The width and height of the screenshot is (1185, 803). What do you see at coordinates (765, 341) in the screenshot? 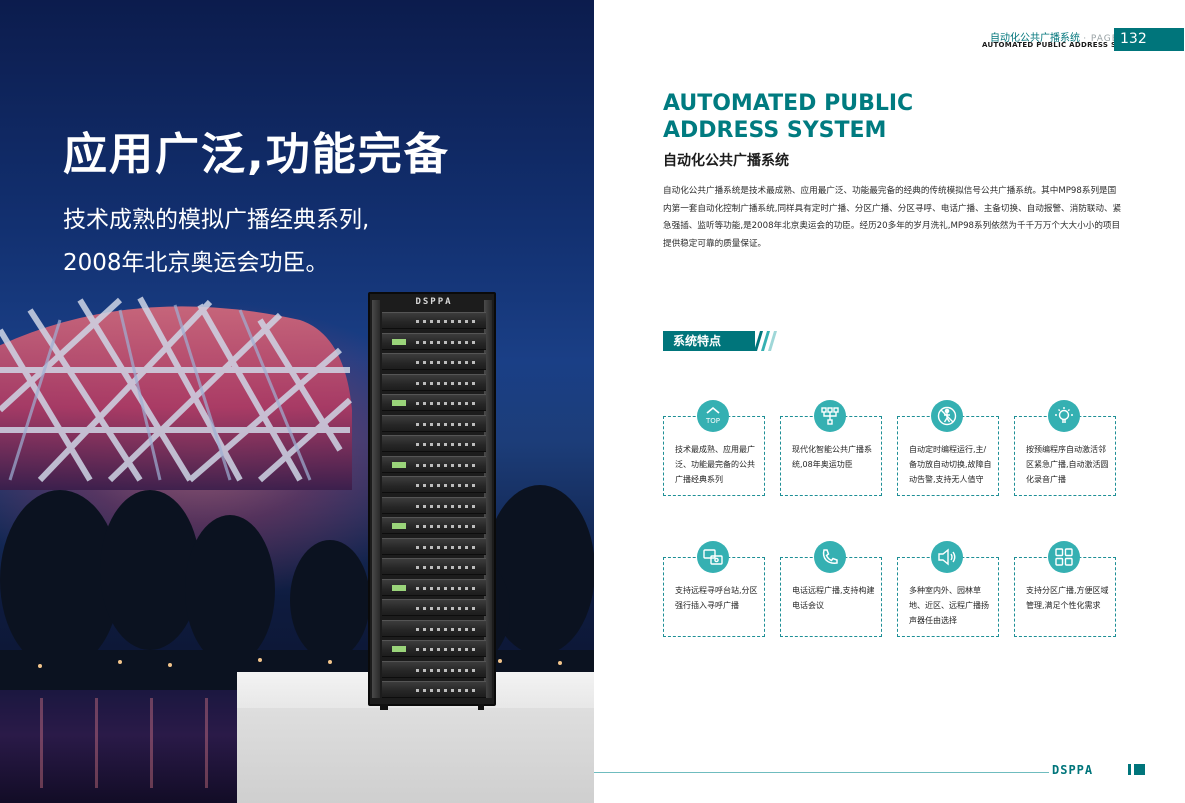
I see `heading-slashes-decoration` at bounding box center [765, 341].